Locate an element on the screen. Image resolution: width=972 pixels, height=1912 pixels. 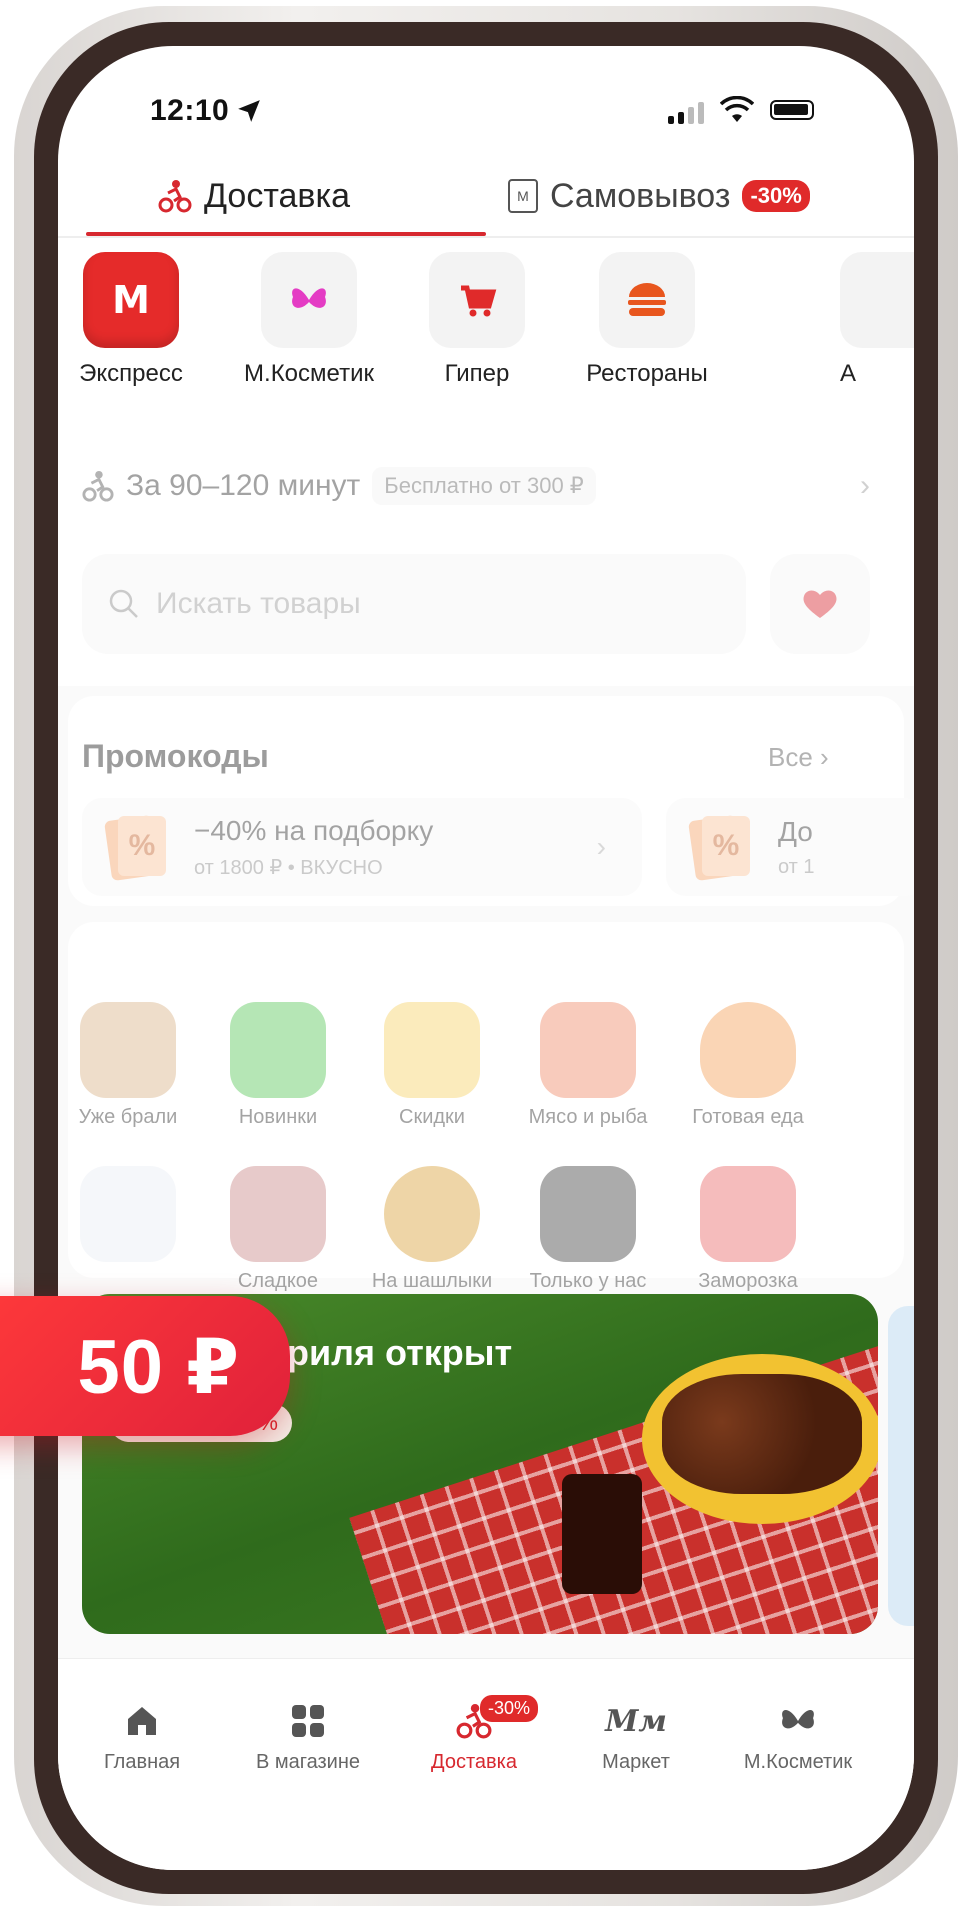
category-already-bought: Уже брали is located at coordinates (128, 1065).